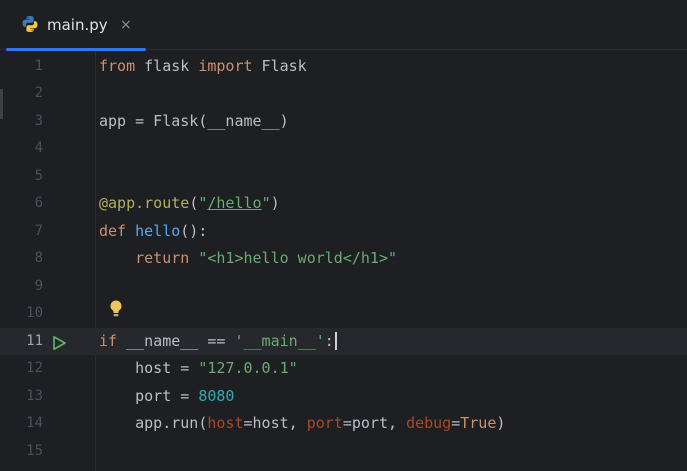 The image size is (687, 471). Describe the element at coordinates (275, 423) in the screenshot. I see `code-token: =host,` at that location.